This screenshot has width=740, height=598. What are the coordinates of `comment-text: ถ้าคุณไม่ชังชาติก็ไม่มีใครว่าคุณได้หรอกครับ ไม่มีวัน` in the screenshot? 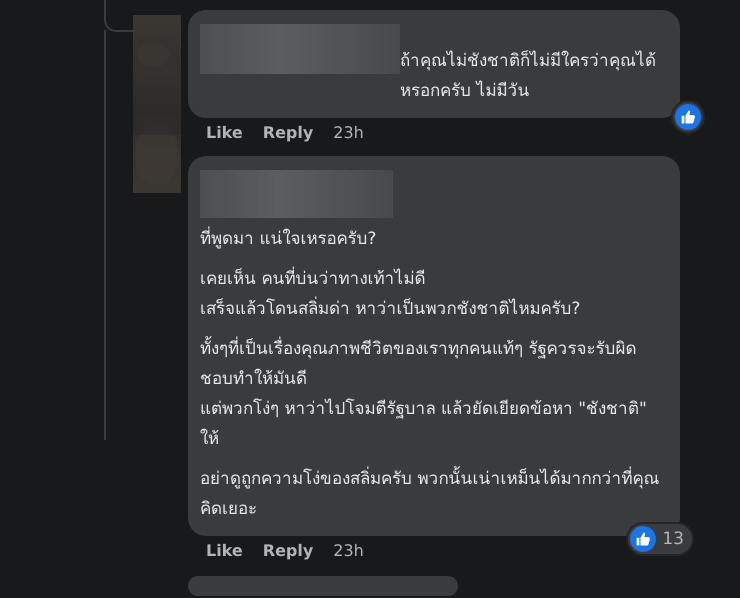 It's located at (528, 76).